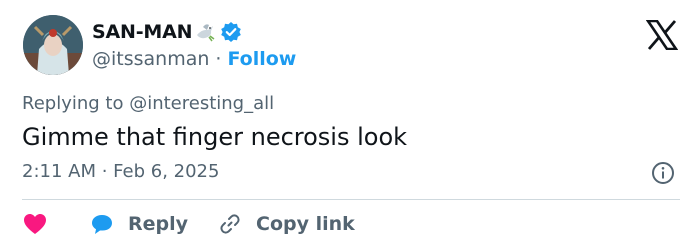  I want to click on action-bar: Reply Copy link, so click(188, 224).